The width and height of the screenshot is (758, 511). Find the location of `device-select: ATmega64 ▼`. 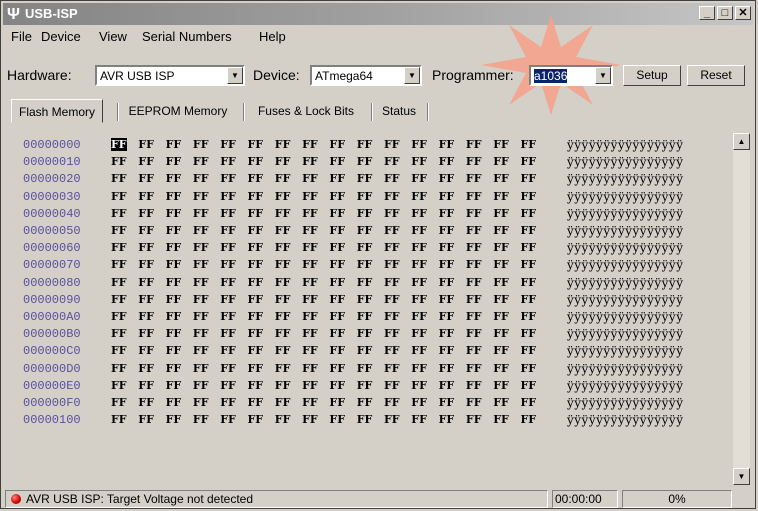

device-select: ATmega64 ▼ is located at coordinates (366, 75).